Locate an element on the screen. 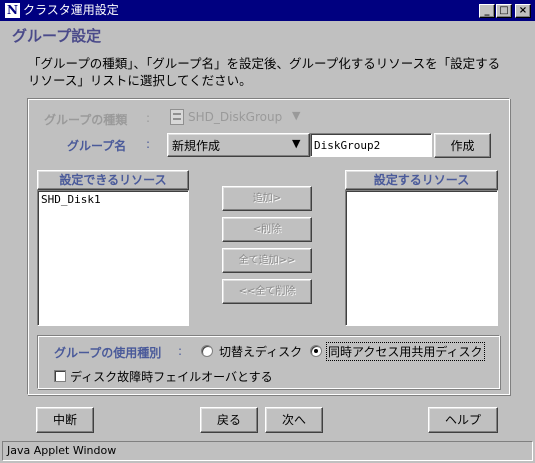  maximize-icon: □ is located at coordinates (504, 10).